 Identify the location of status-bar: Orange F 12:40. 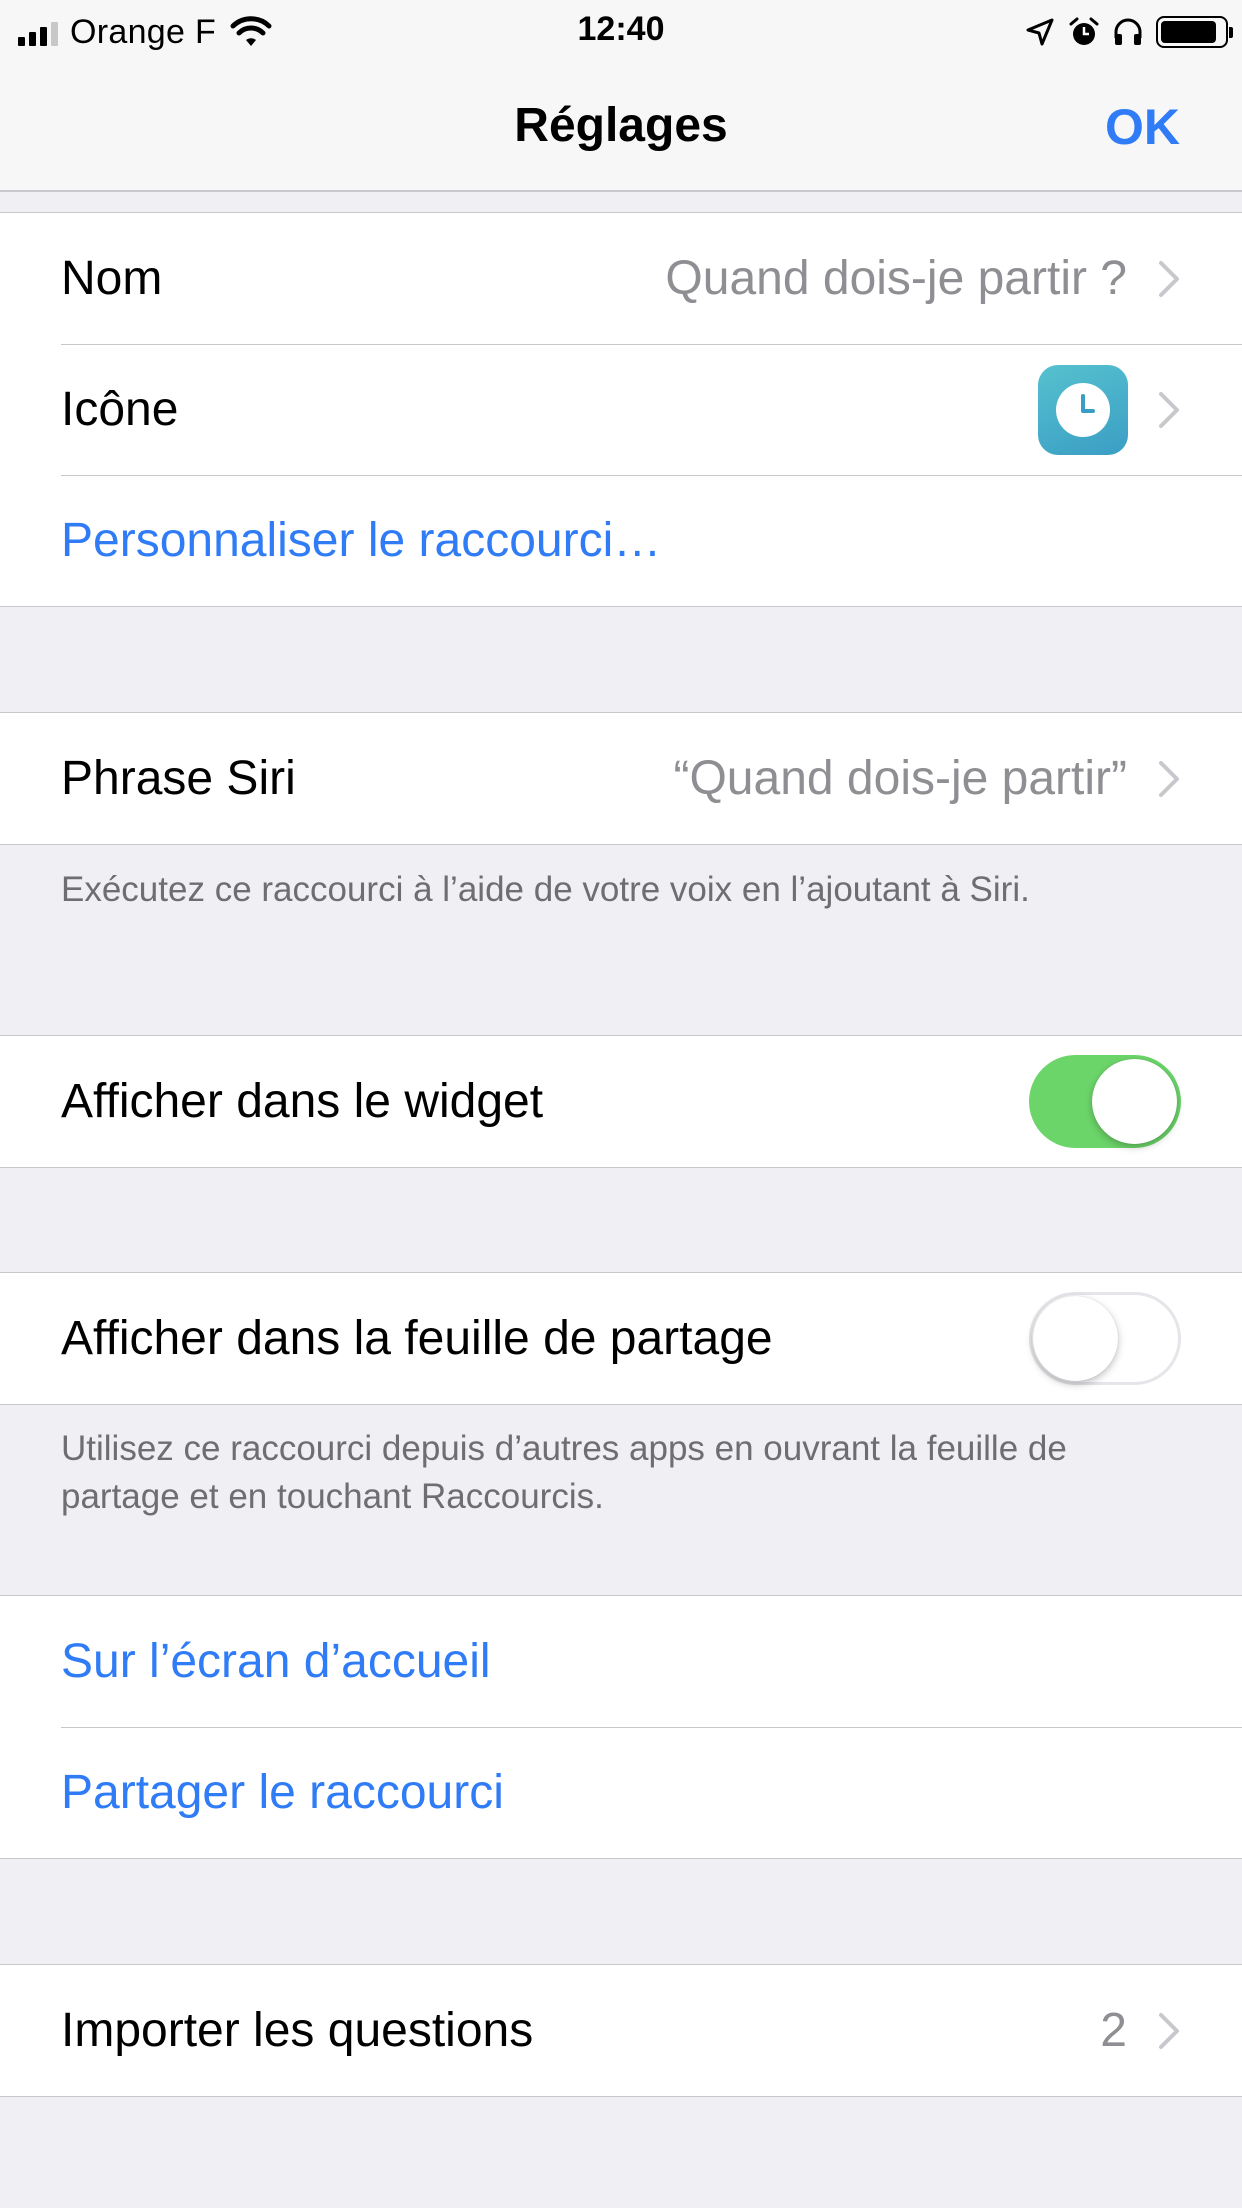
(621, 31).